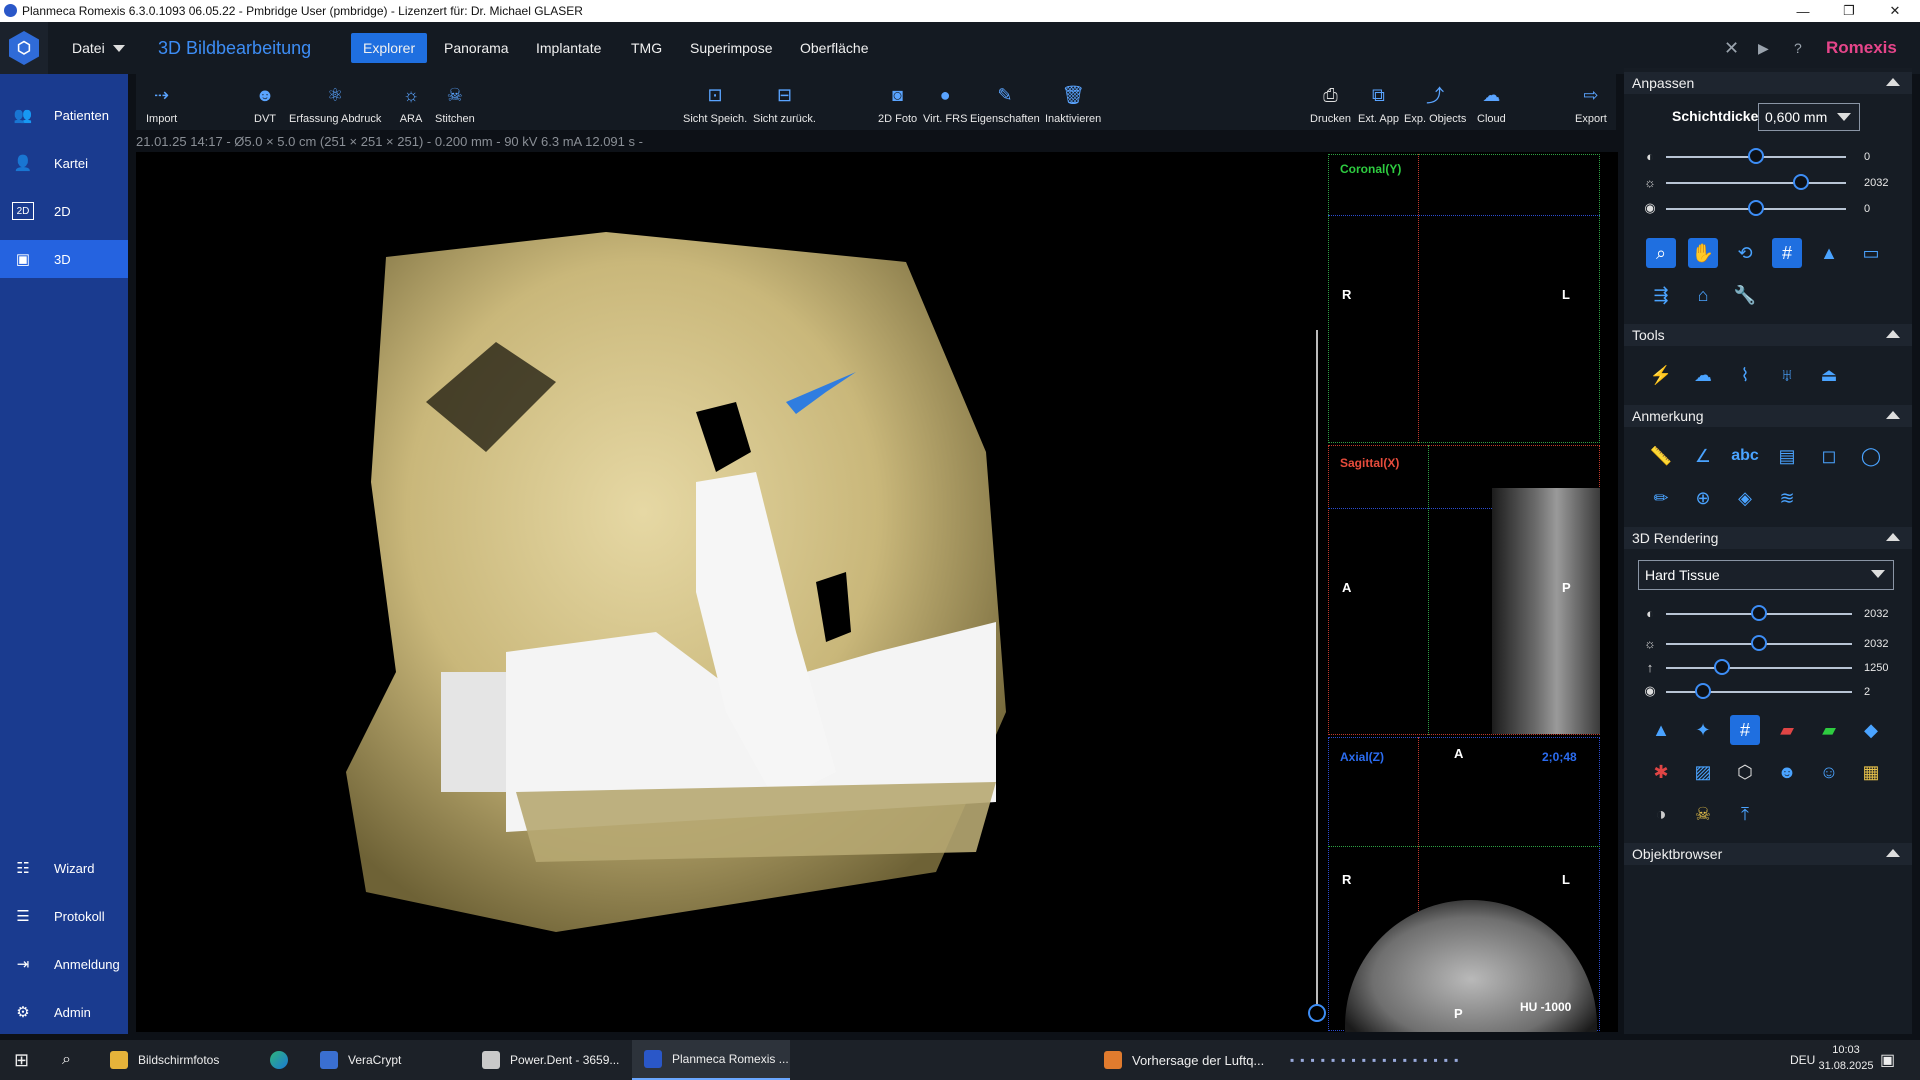  Describe the element at coordinates (1787, 253) in the screenshot. I see `crosshair-tool-icon: #` at that location.